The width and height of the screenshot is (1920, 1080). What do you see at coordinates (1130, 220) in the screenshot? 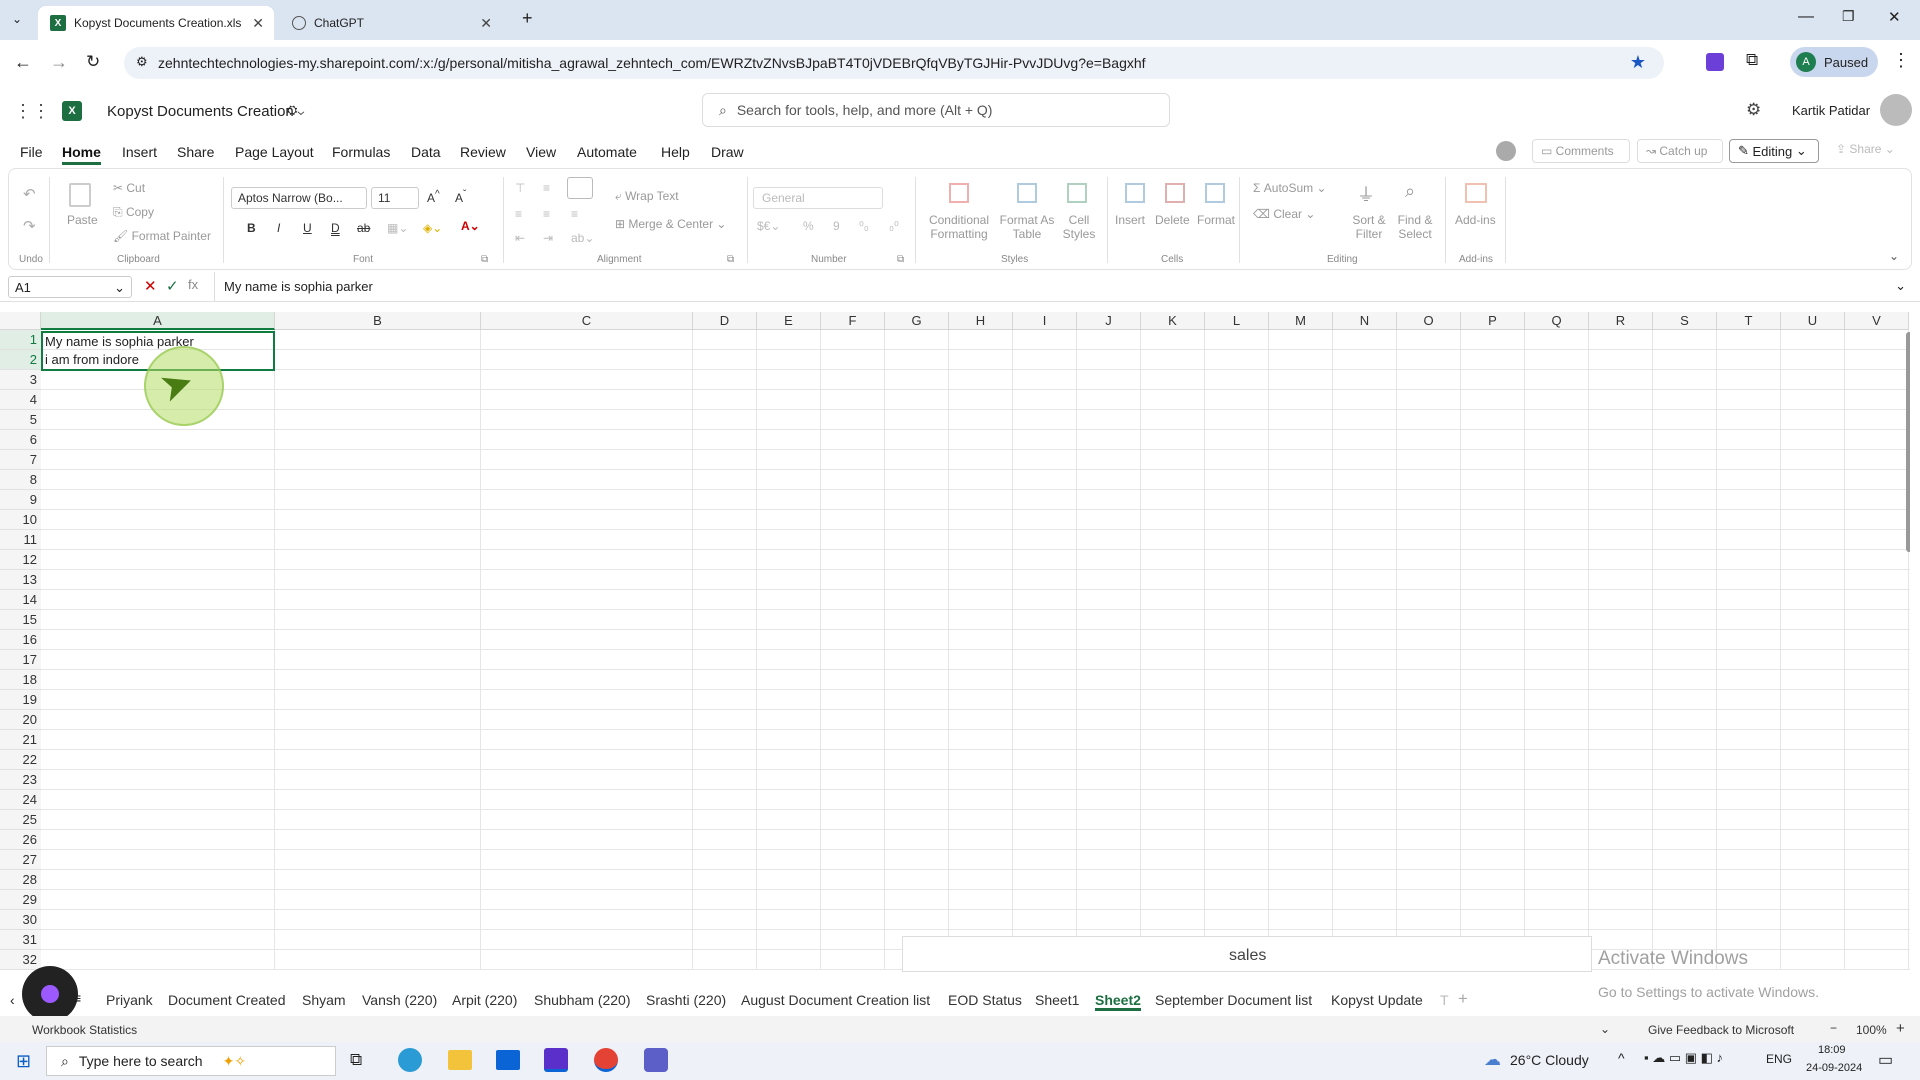
I see `insert-cells-button: Insert` at bounding box center [1130, 220].